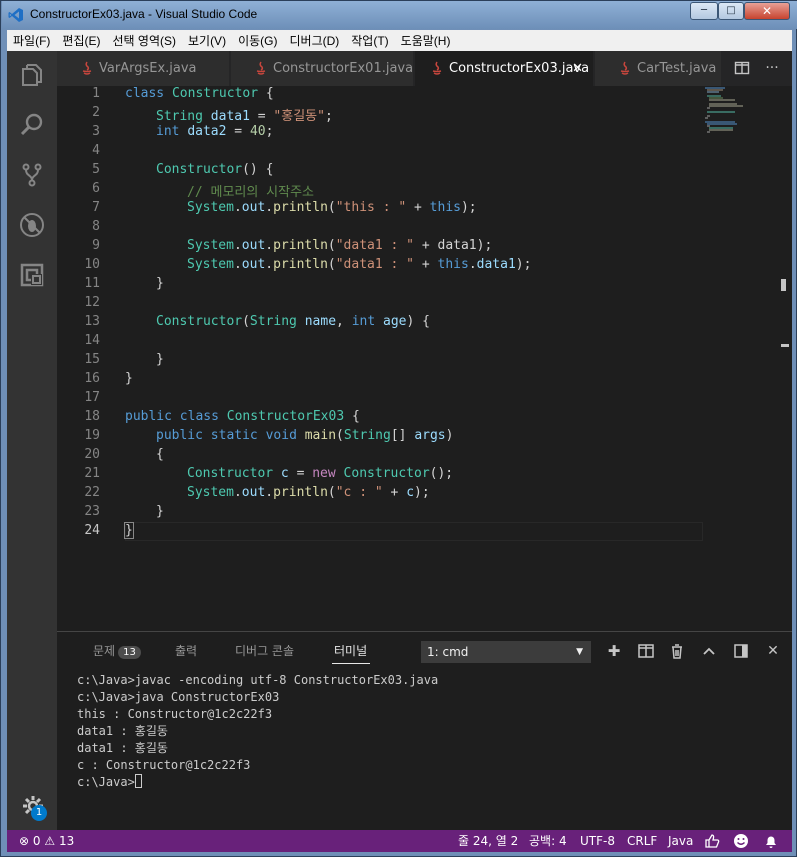  Describe the element at coordinates (32, 175) in the screenshot. I see `source-control-button` at that location.